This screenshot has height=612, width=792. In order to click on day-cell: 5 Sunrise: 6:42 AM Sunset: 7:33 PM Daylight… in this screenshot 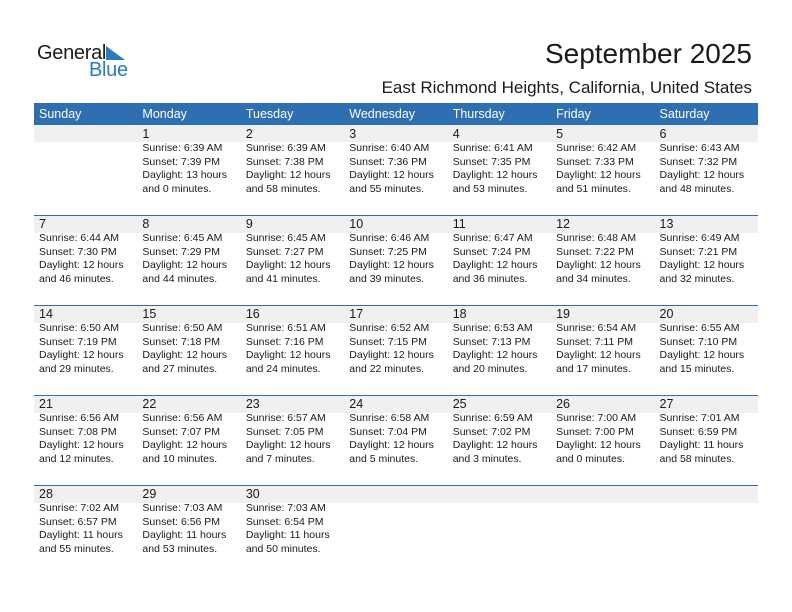, I will do `click(602, 160)`.